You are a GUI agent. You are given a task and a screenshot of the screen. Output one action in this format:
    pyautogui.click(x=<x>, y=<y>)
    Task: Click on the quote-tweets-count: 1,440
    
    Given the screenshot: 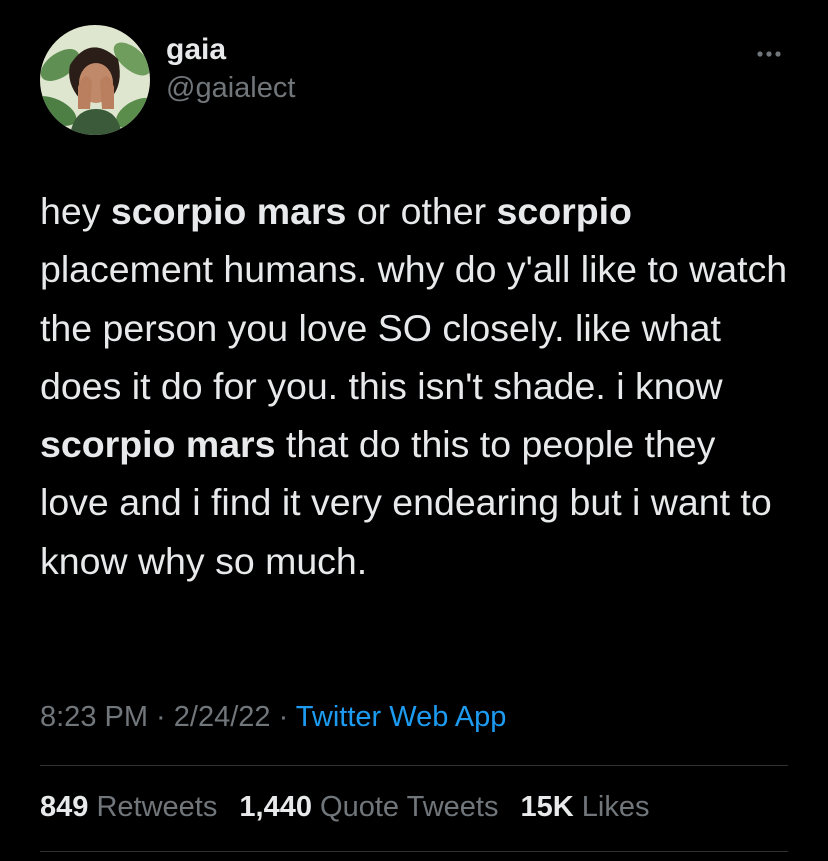 What is the action you would take?
    pyautogui.click(x=275, y=807)
    